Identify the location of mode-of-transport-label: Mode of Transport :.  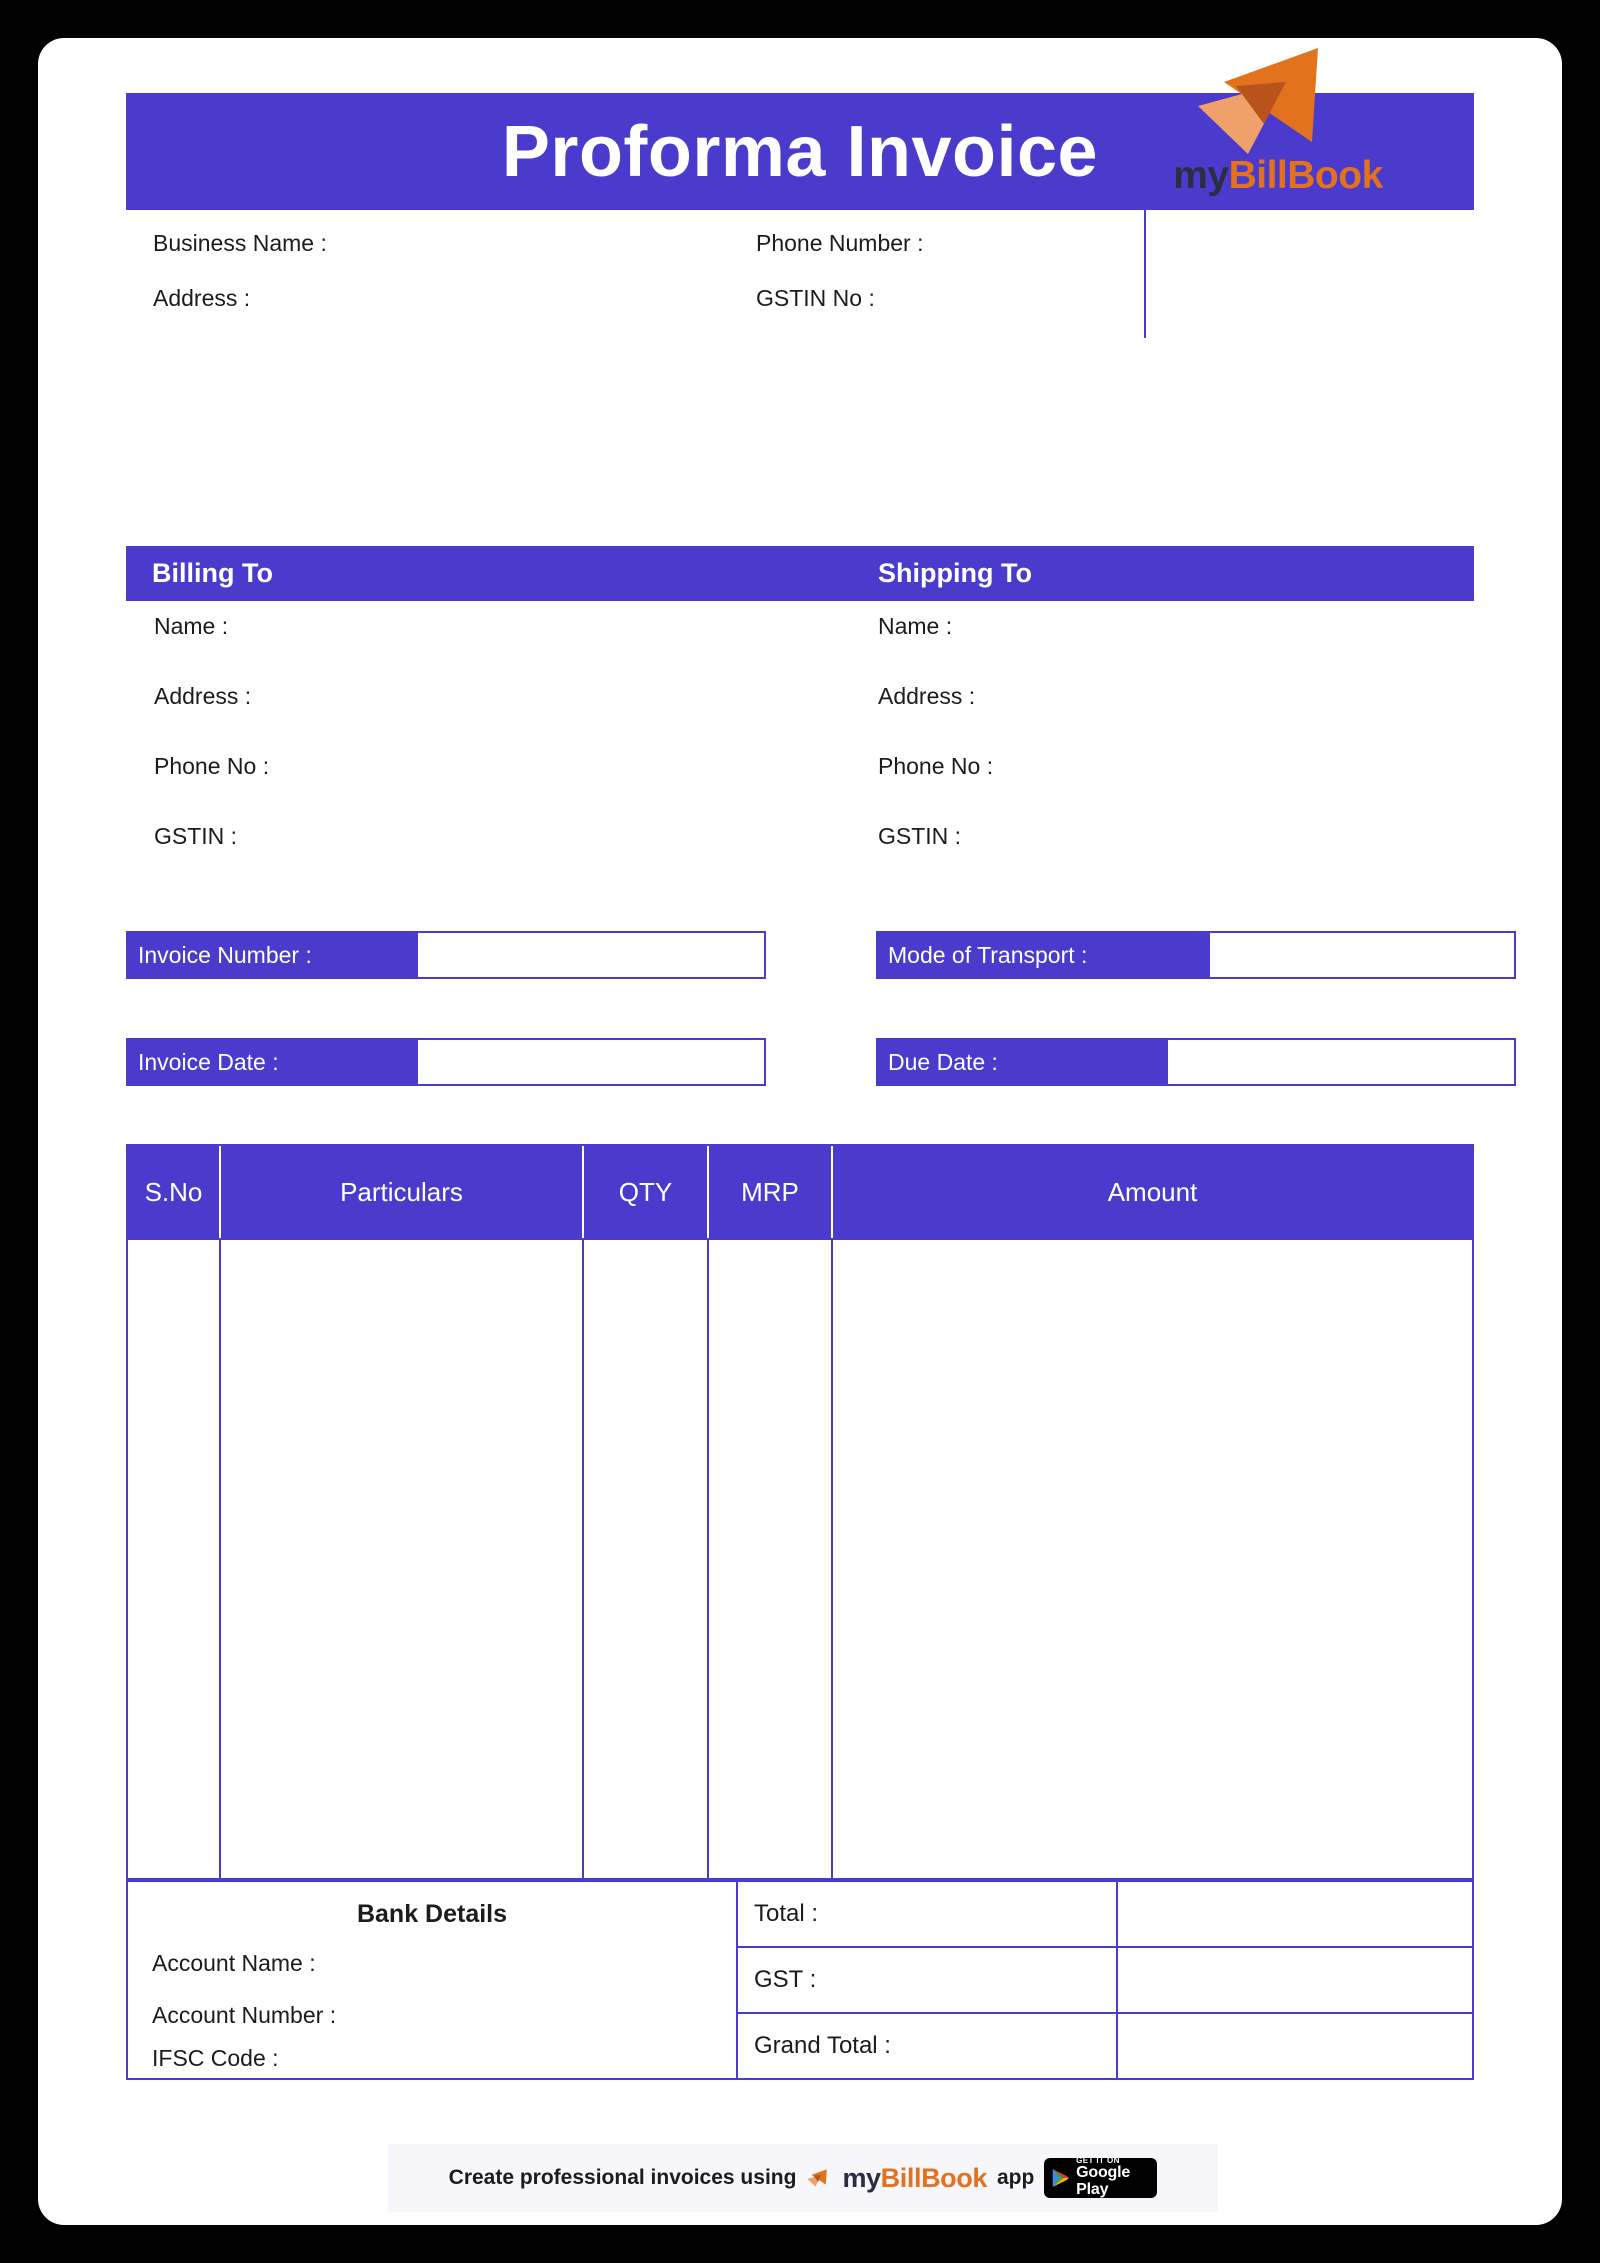
(1044, 955).